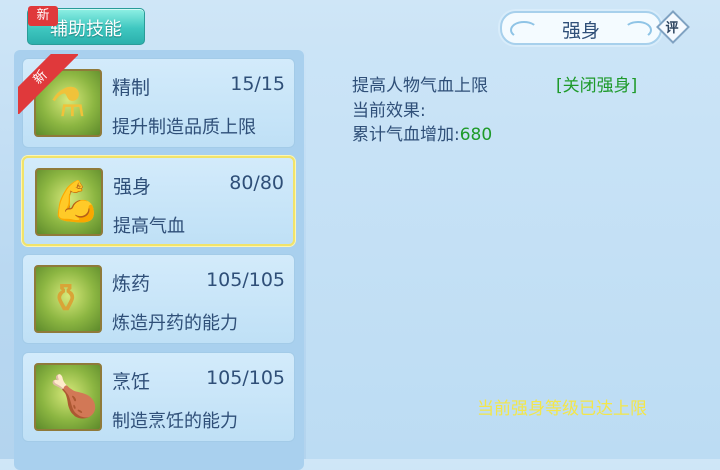  What do you see at coordinates (158, 299) in the screenshot?
I see `skill-card-alchemy: ⚱ 炼药 105/105 炼造丹药的能力` at bounding box center [158, 299].